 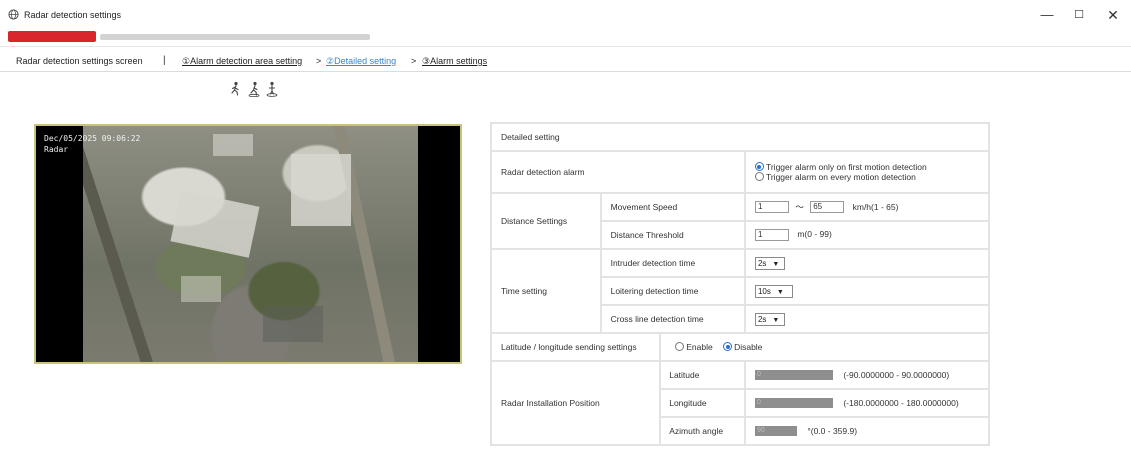 I want to click on azimuth-input: 90, so click(x=775, y=431).